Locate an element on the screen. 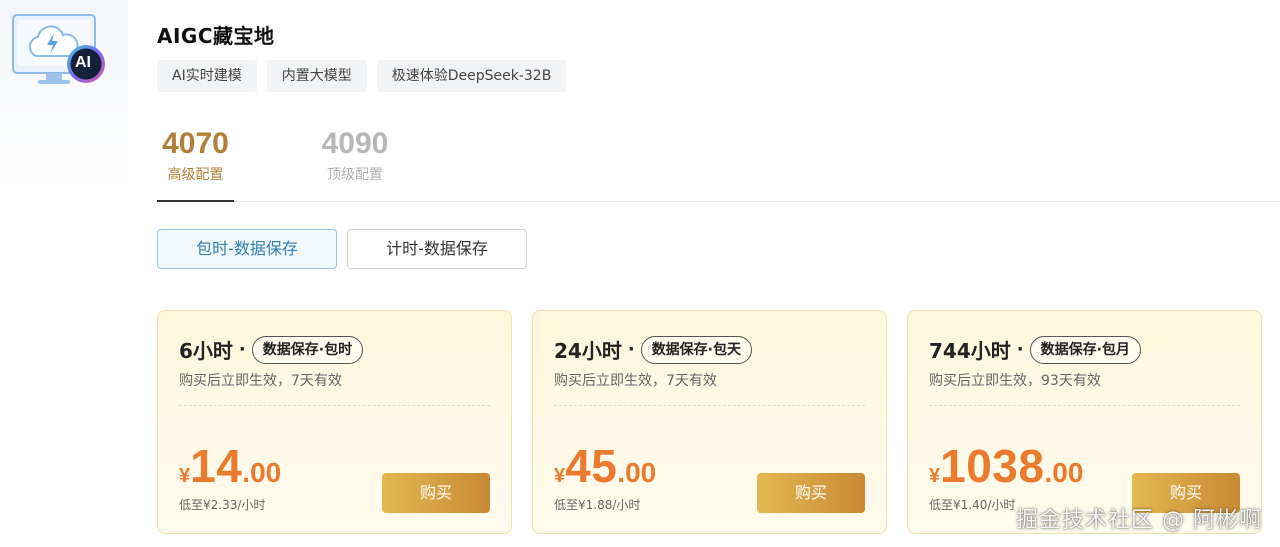 The image size is (1280, 547). plan-price: ¥45.00 is located at coordinates (605, 466).